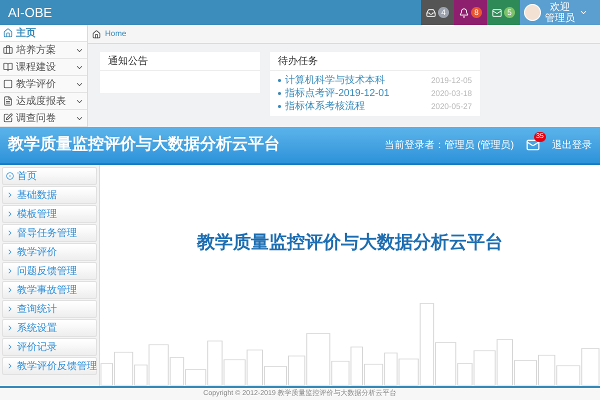 The height and width of the screenshot is (400, 600). I want to click on login-info: 当前登录者：管理员 (管理员), so click(449, 145).